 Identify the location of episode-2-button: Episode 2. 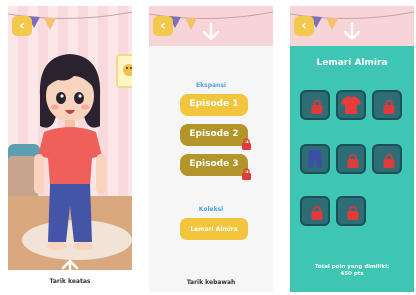
(214, 135).